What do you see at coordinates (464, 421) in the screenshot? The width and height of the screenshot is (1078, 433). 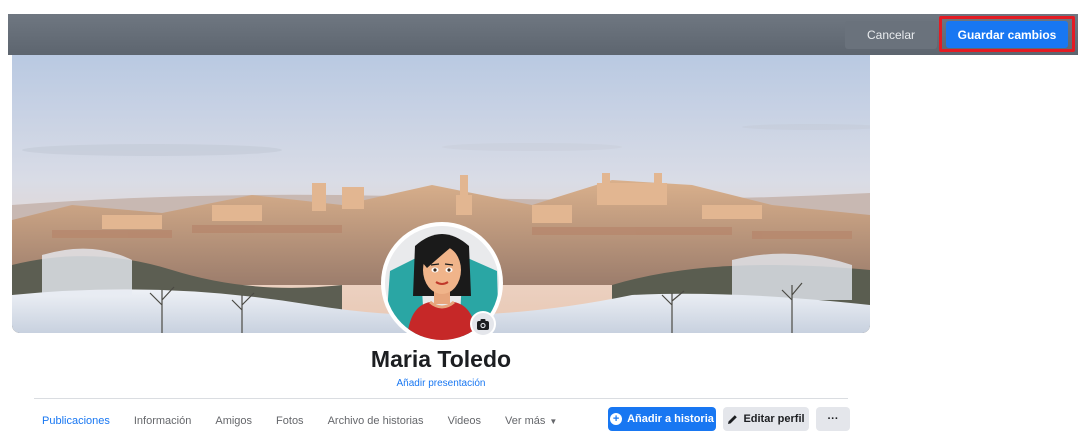 I see `tab-videos: Videos` at bounding box center [464, 421].